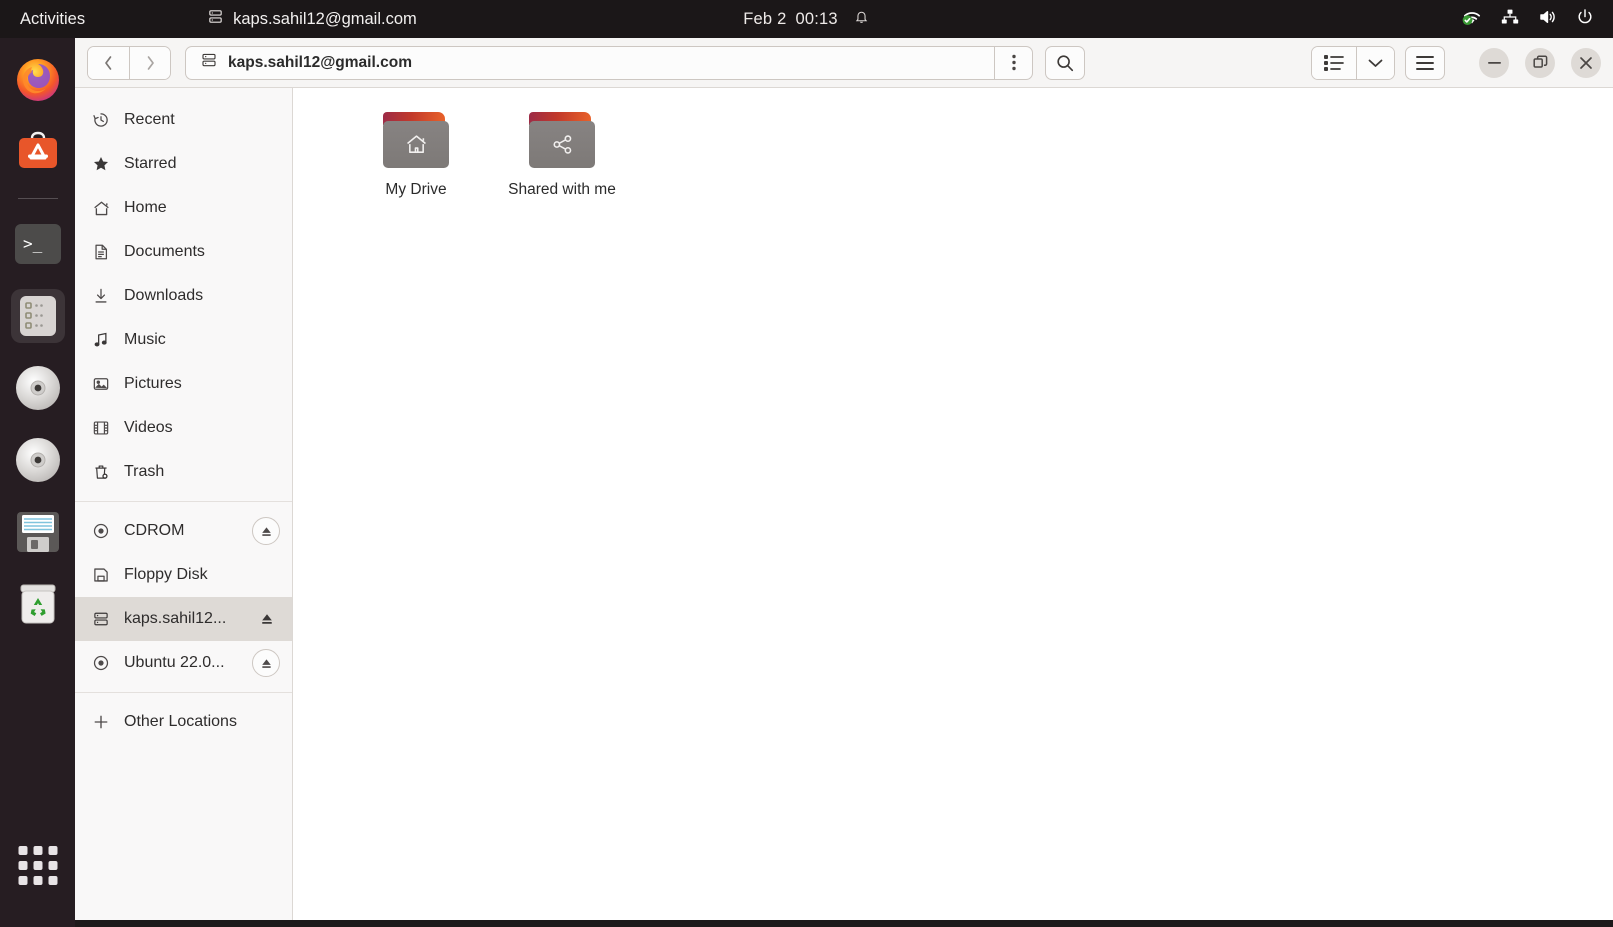  Describe the element at coordinates (183, 575) in the screenshot. I see `sidebar-item-floppy-disk: Floppy Disk` at that location.